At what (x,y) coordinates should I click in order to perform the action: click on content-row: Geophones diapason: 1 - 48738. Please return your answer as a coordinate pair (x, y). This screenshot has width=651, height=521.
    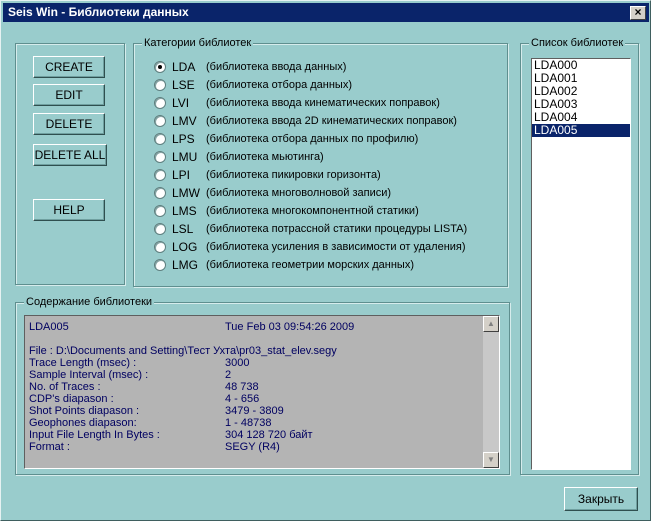
    Looking at the image, I should click on (249, 423).